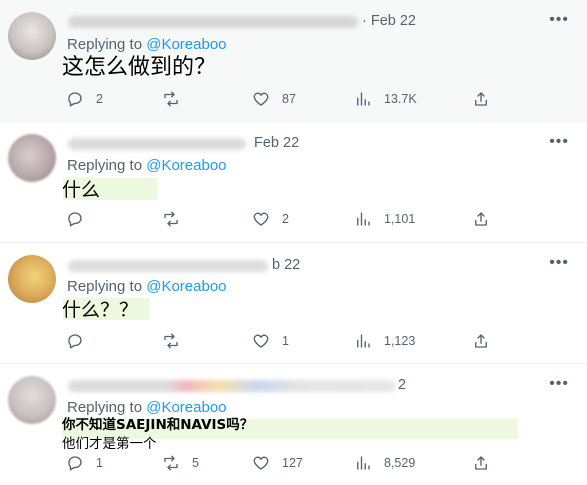 This screenshot has width=587, height=485. I want to click on view-count: 13.7K, so click(400, 99).